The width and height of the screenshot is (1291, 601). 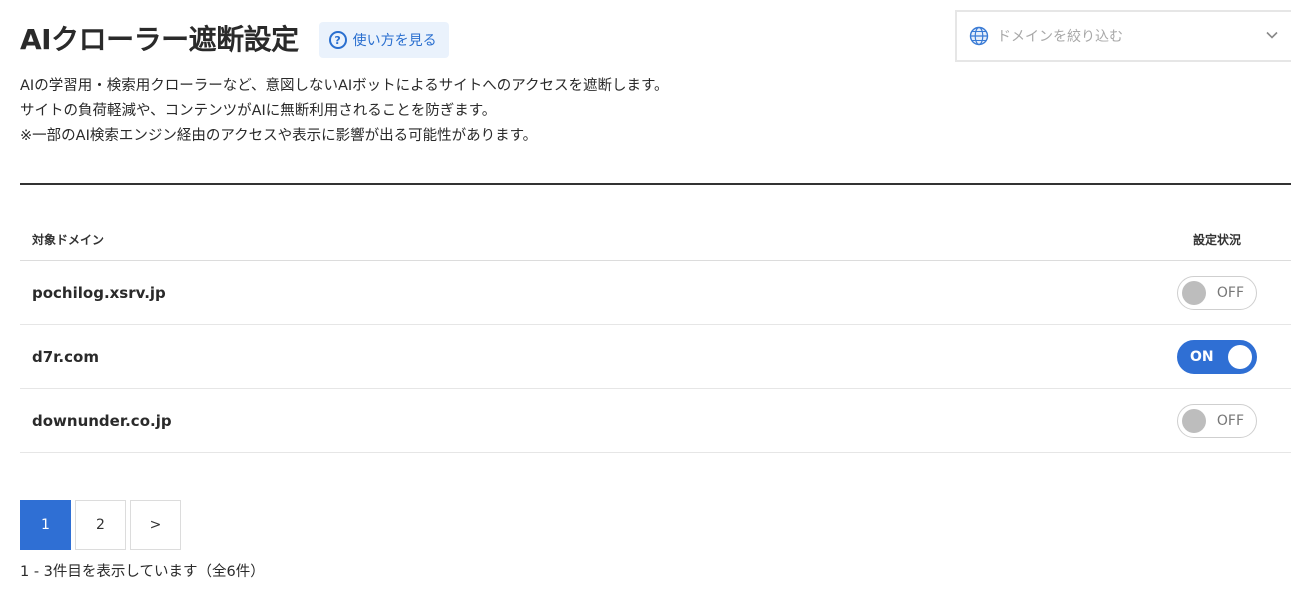 I want to click on next-page-button: >, so click(x=155, y=525).